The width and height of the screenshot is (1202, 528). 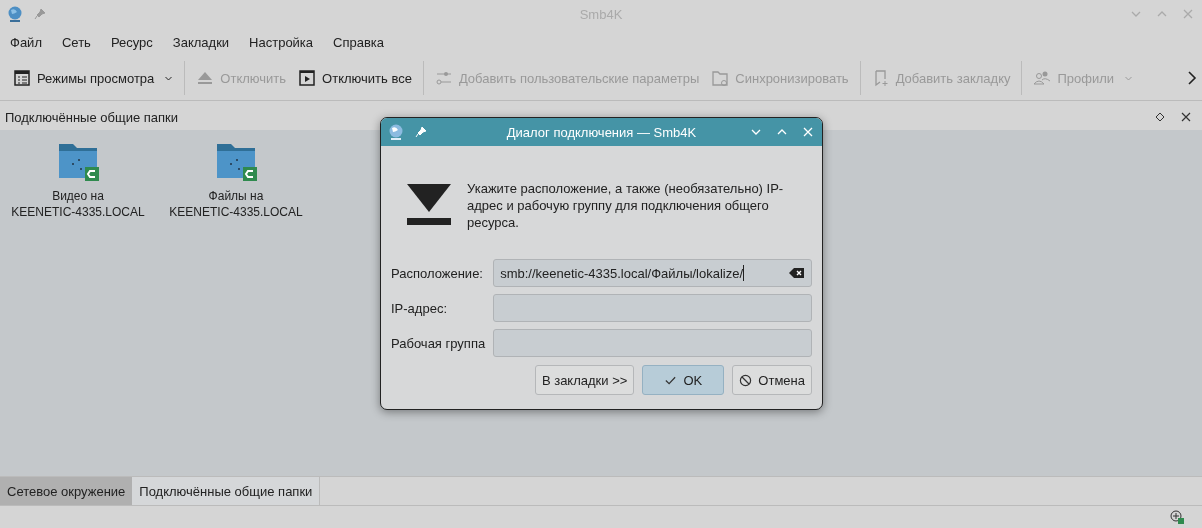 I want to click on dialog-title: Диалог подключения — Smb4K, so click(x=601, y=132).